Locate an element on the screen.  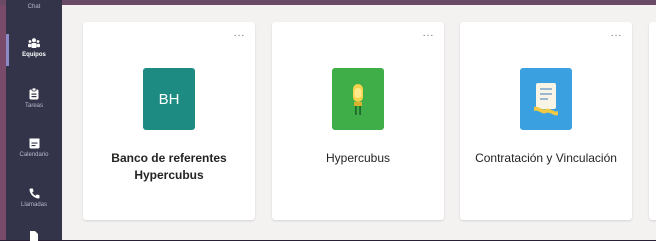
rail-item-calendar: Calendario is located at coordinates (34, 148).